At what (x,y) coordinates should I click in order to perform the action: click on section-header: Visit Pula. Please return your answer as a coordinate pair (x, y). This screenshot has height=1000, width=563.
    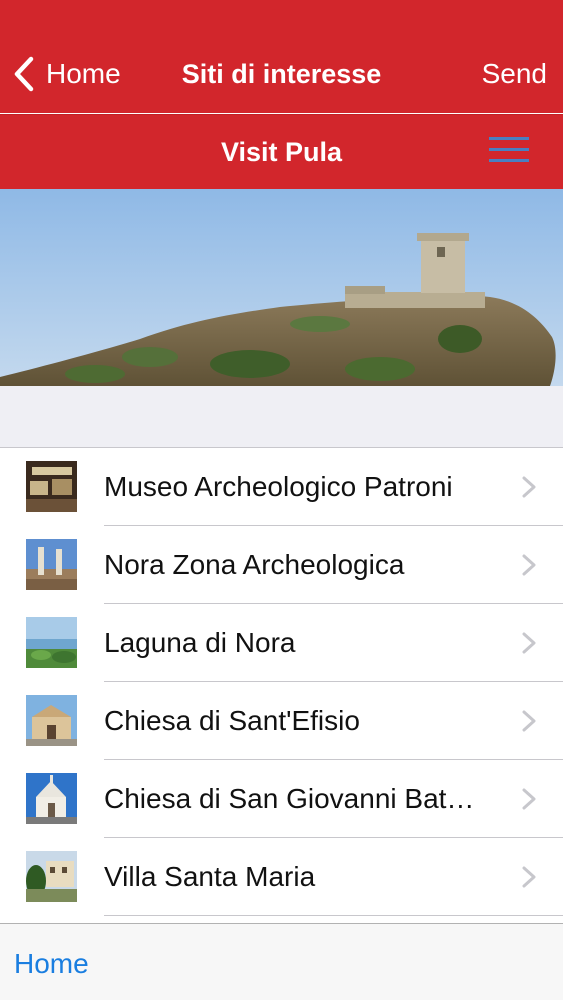
    Looking at the image, I should click on (281, 151).